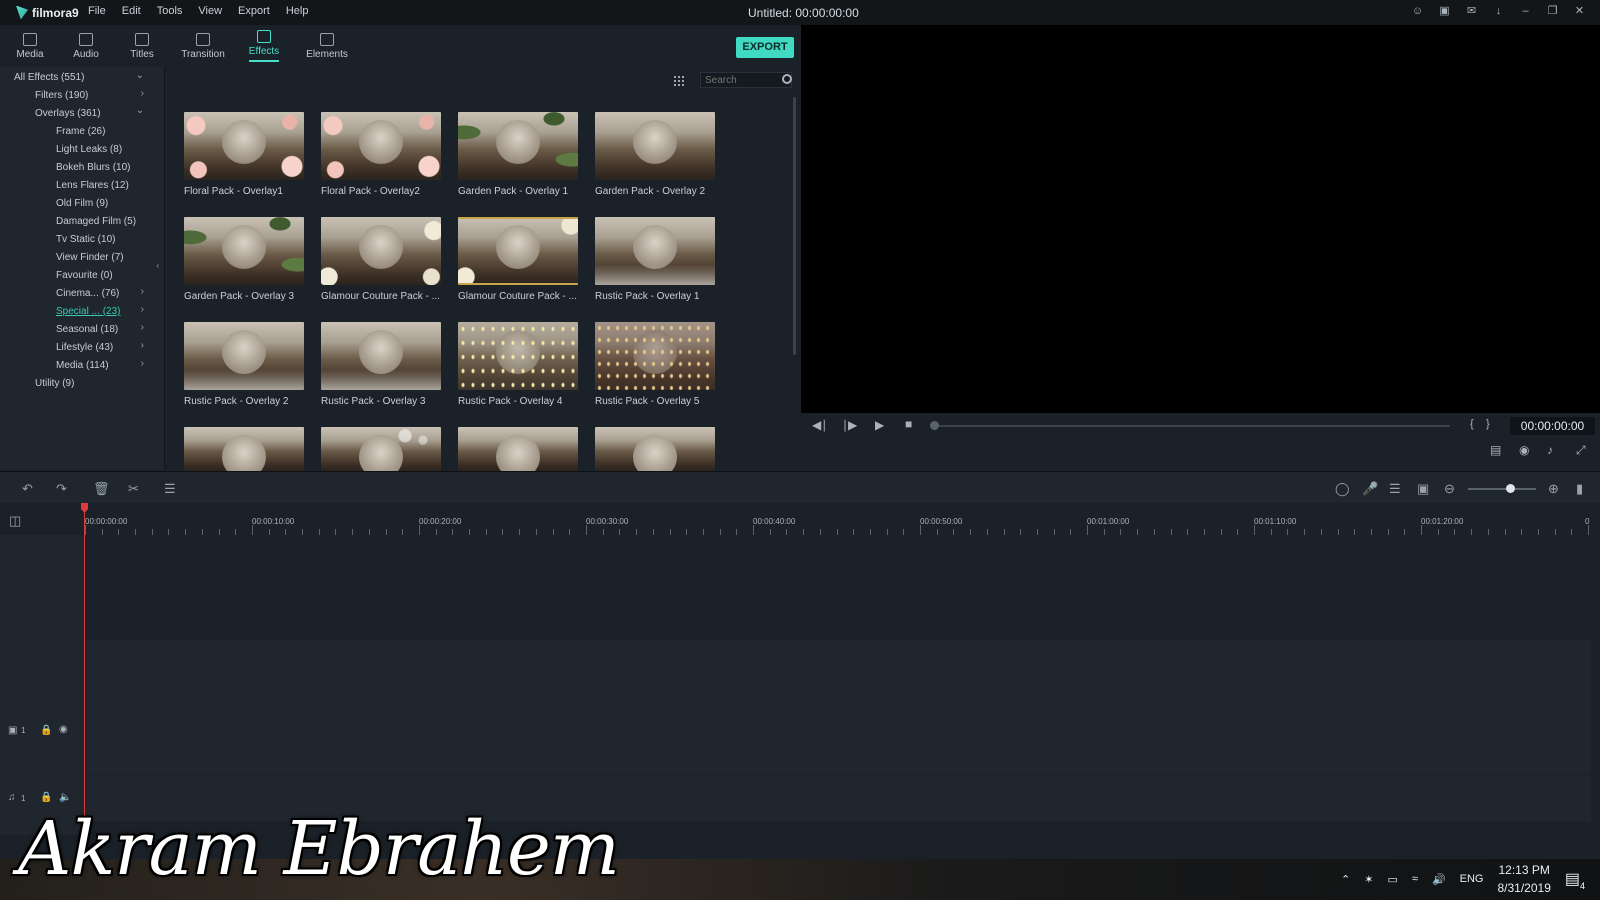 The image size is (1600, 900). What do you see at coordinates (787, 79) in the screenshot?
I see `search-icon` at bounding box center [787, 79].